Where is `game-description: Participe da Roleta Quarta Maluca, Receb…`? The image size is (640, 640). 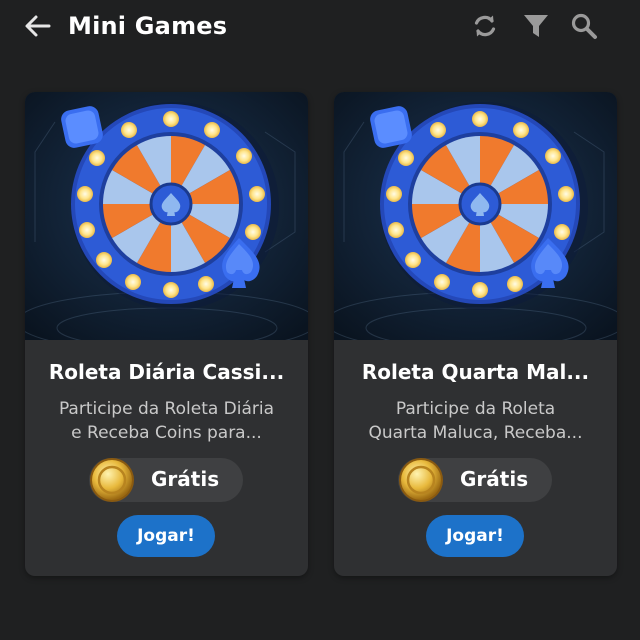 game-description: Participe da Roleta Quarta Maluca, Receb… is located at coordinates (475, 421).